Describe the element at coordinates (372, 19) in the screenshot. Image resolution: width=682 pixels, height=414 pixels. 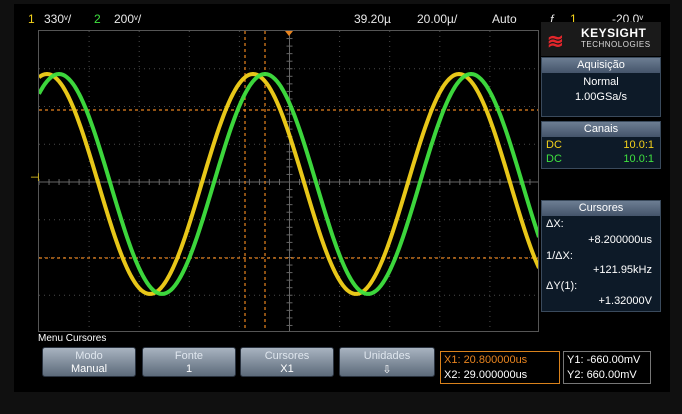
I see `horizontal-delay: 39.20µ` at that location.